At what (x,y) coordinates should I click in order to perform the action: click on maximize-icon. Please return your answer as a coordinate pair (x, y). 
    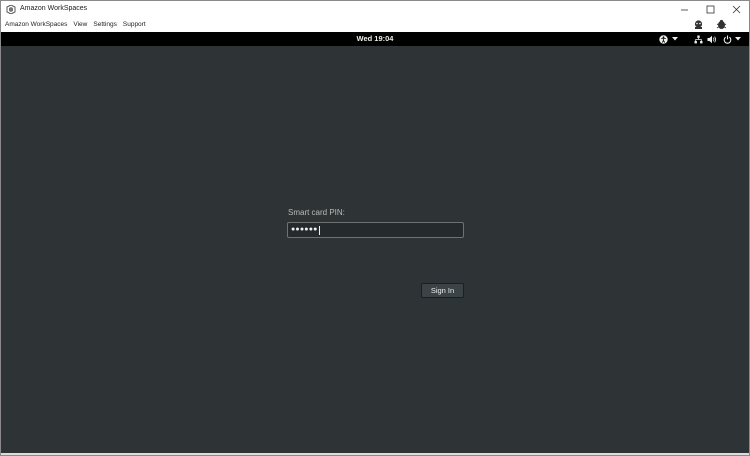
    Looking at the image, I should click on (710, 9).